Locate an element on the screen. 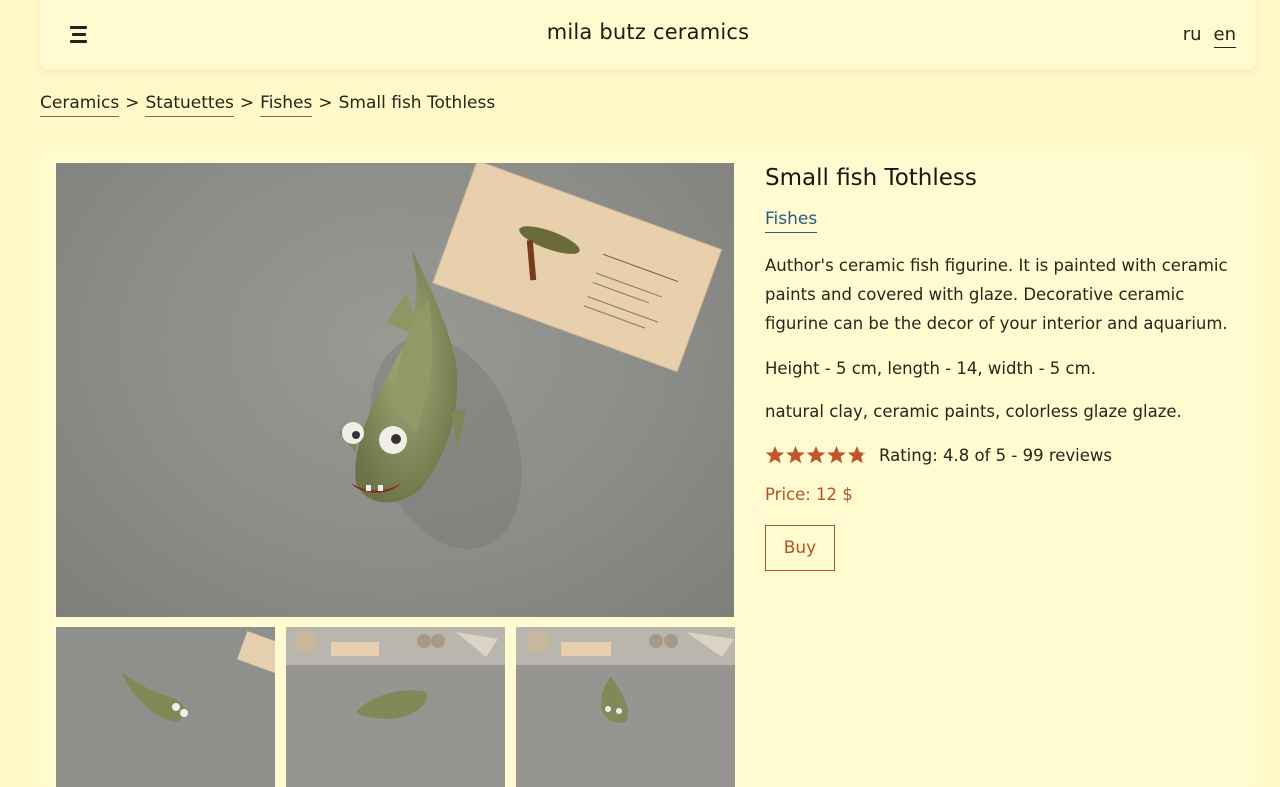  product-title: Small fish Tothless is located at coordinates (871, 178).